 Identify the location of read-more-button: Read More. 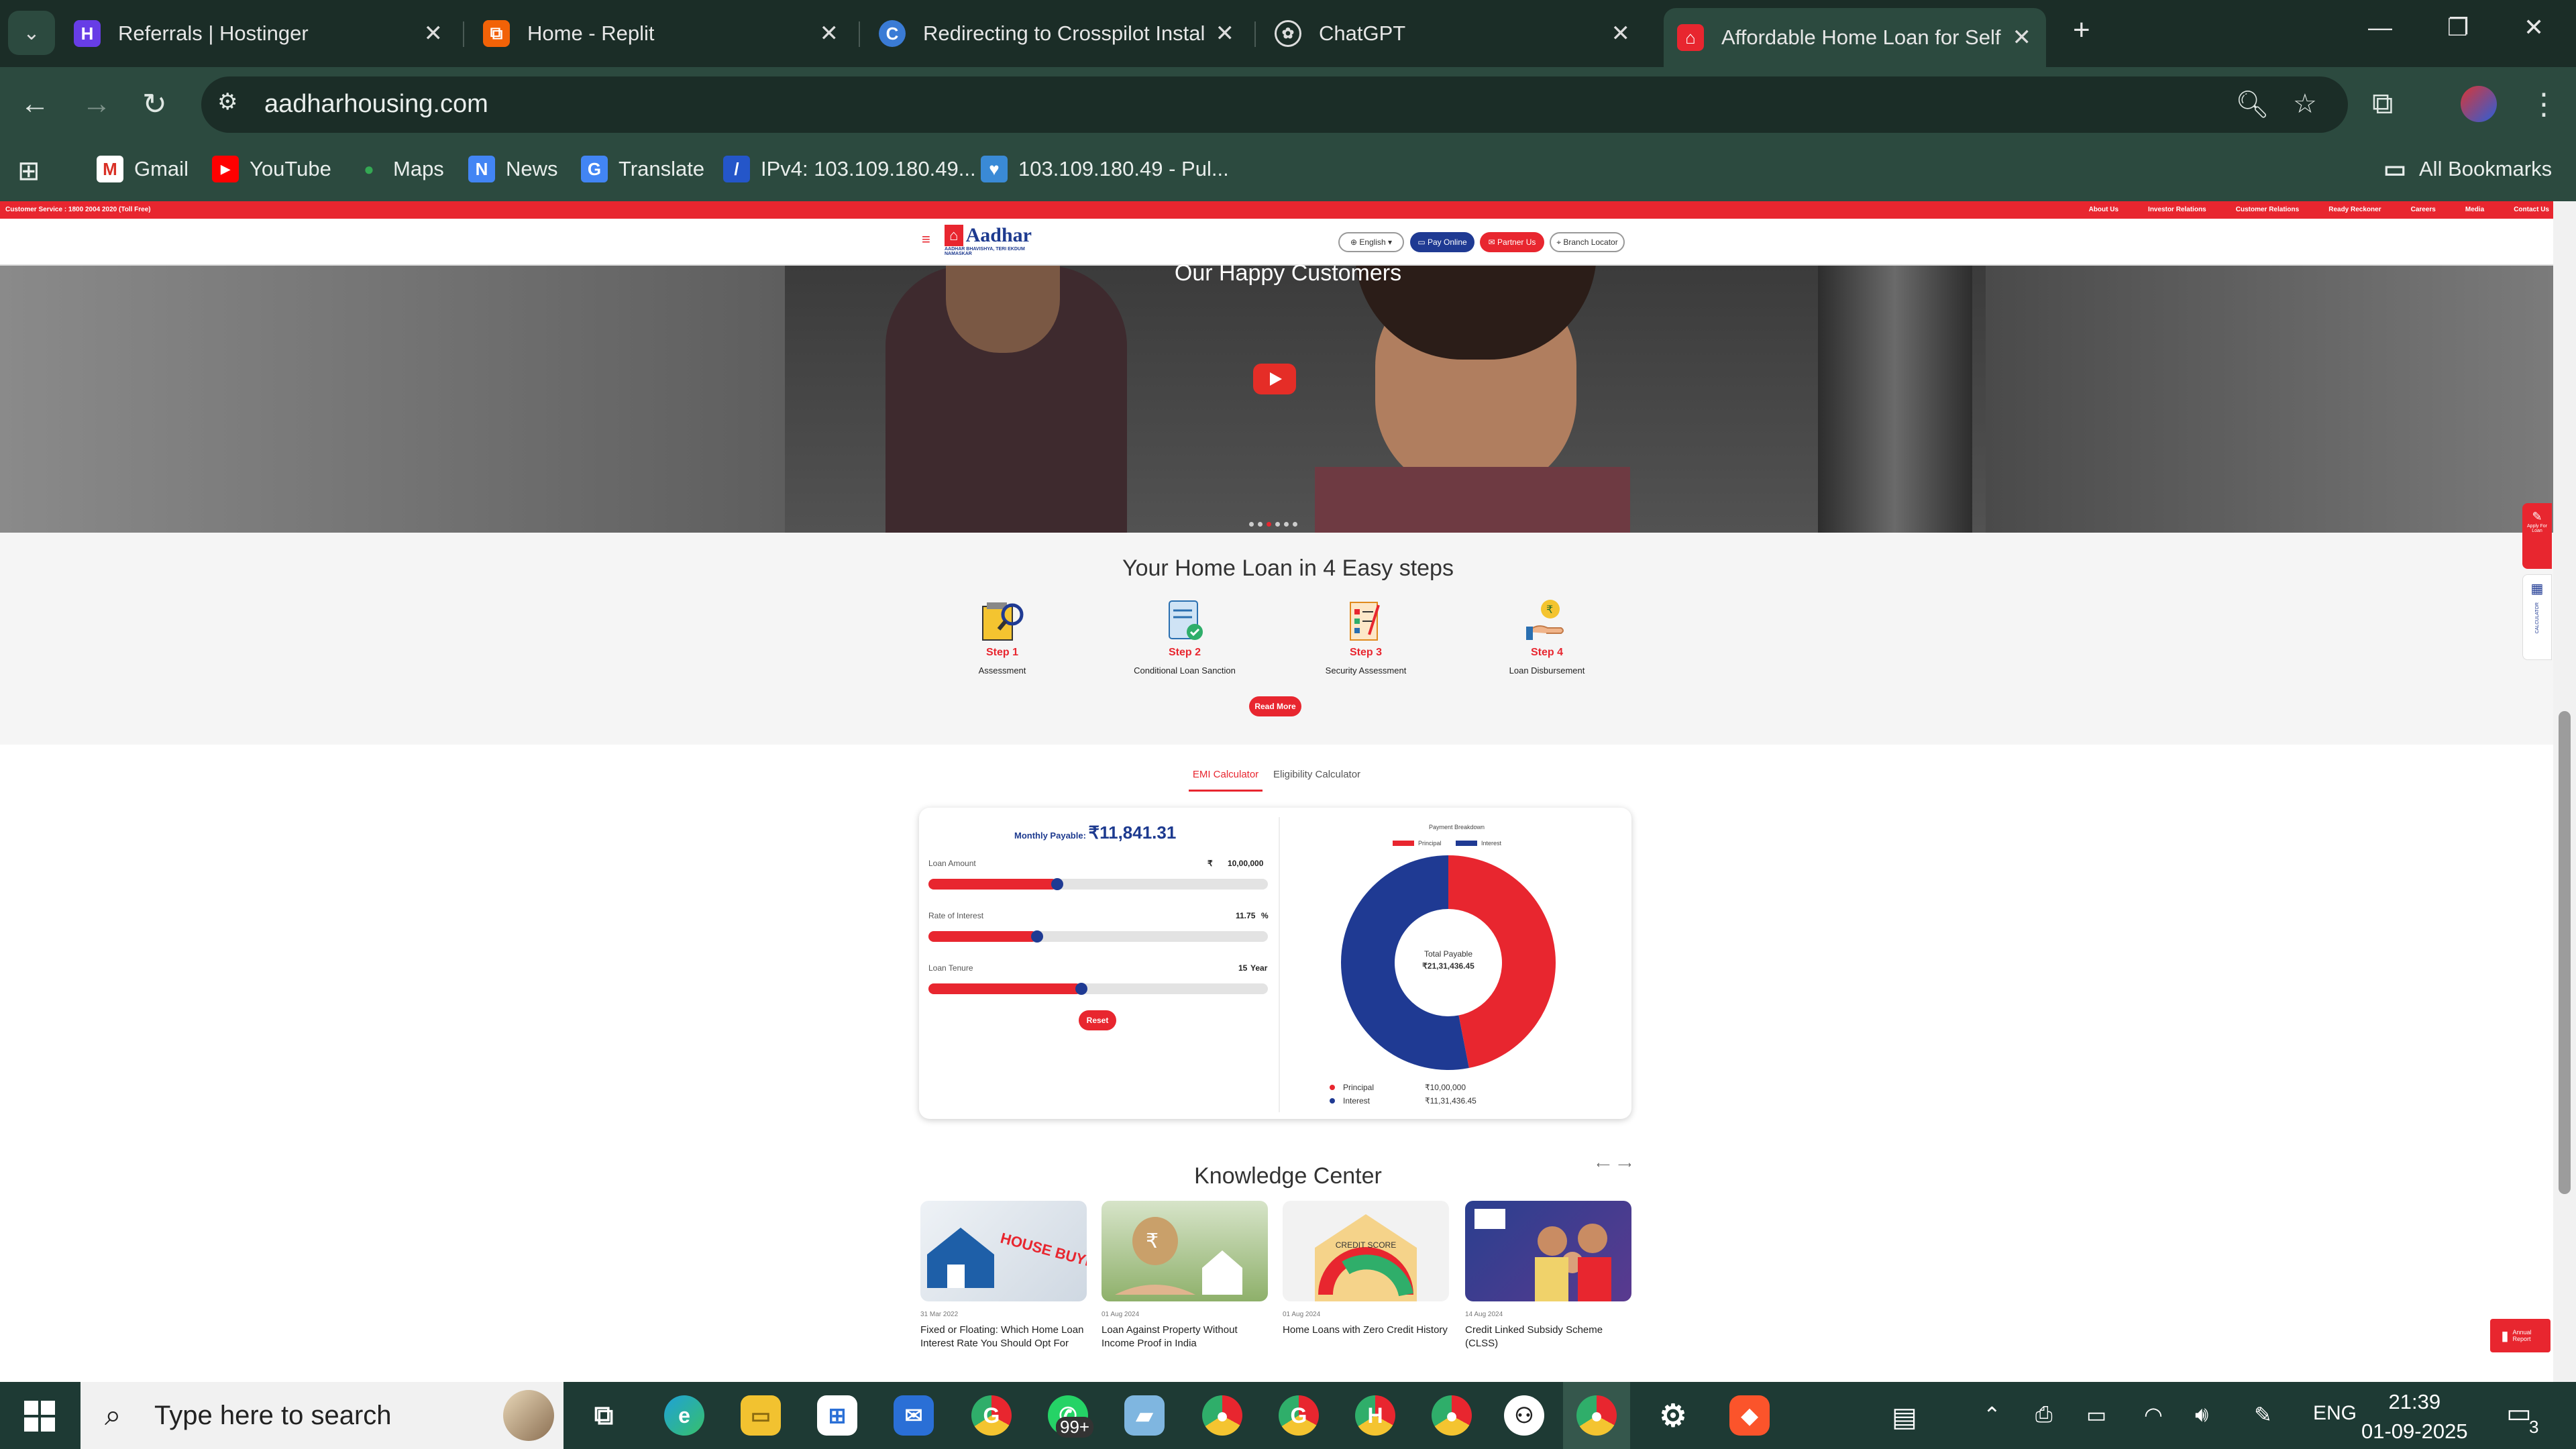
(1275, 706).